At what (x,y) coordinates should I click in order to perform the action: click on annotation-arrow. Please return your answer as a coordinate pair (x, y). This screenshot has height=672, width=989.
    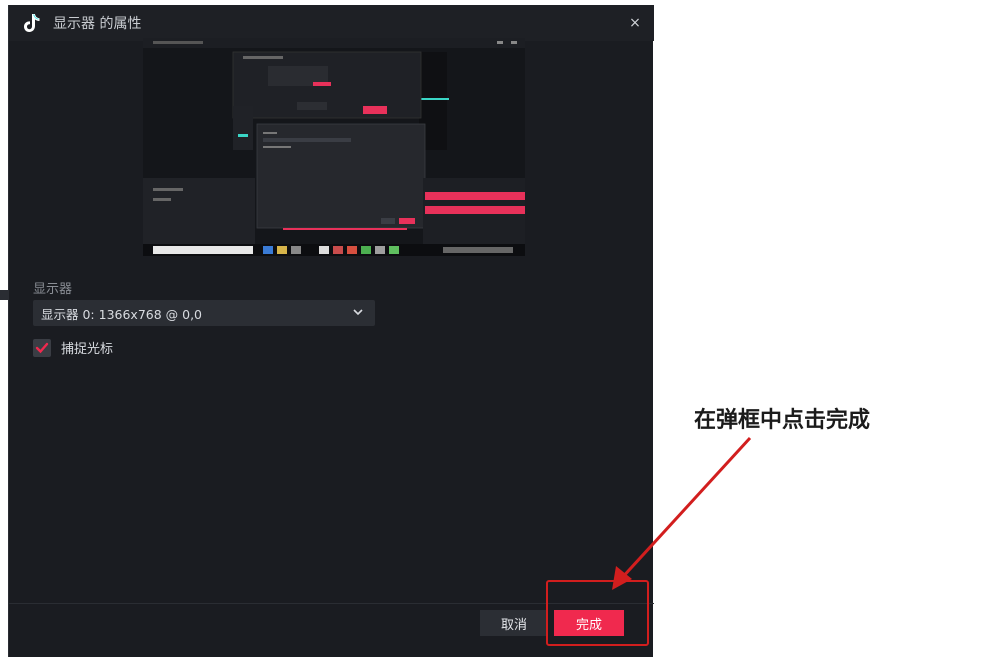
    Looking at the image, I should click on (682, 513).